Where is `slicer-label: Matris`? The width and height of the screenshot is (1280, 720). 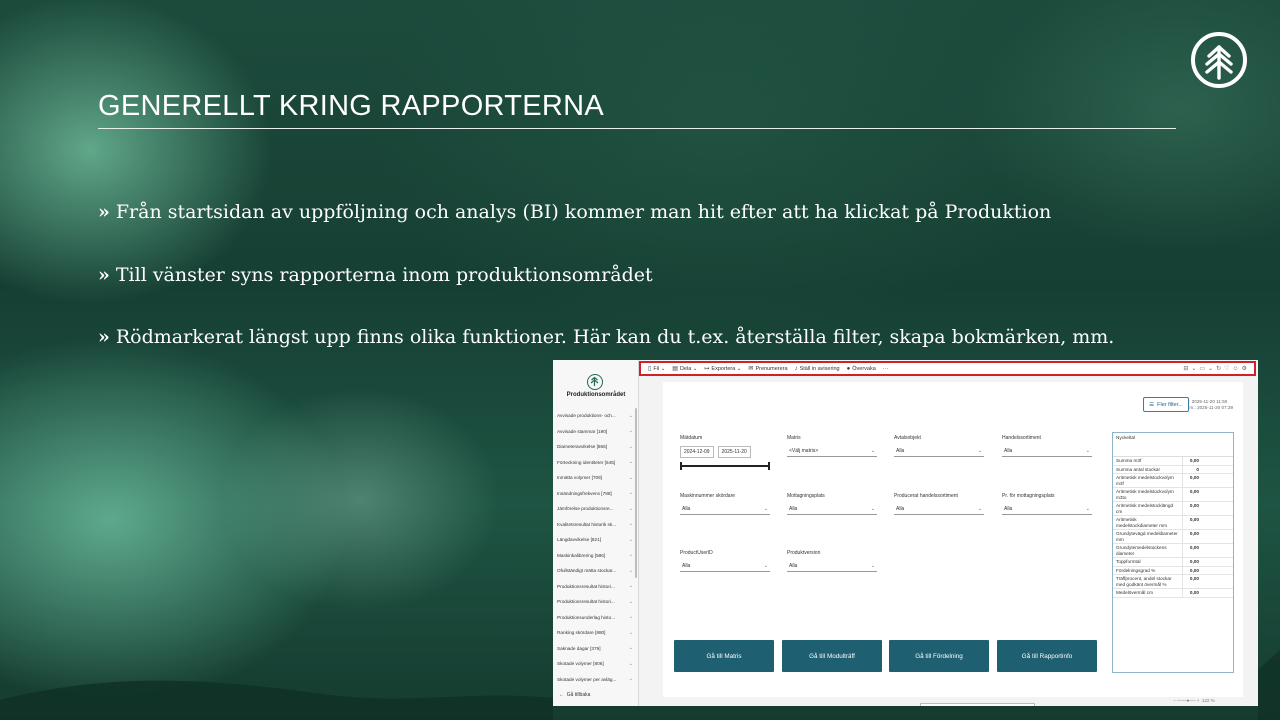 slicer-label: Matris is located at coordinates (794, 438).